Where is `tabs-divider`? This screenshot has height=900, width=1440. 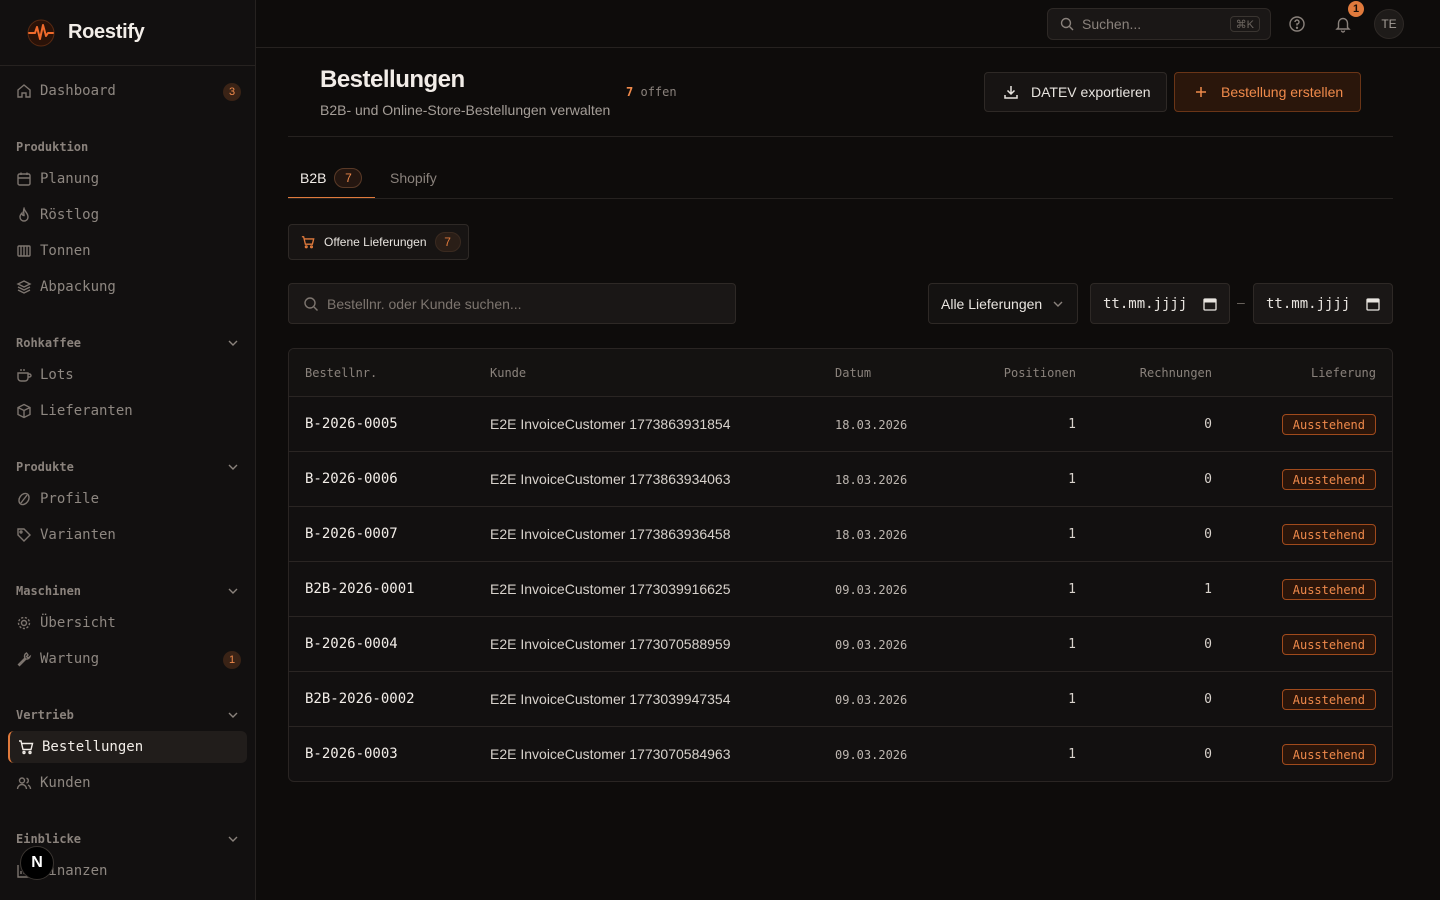 tabs-divider is located at coordinates (840, 198).